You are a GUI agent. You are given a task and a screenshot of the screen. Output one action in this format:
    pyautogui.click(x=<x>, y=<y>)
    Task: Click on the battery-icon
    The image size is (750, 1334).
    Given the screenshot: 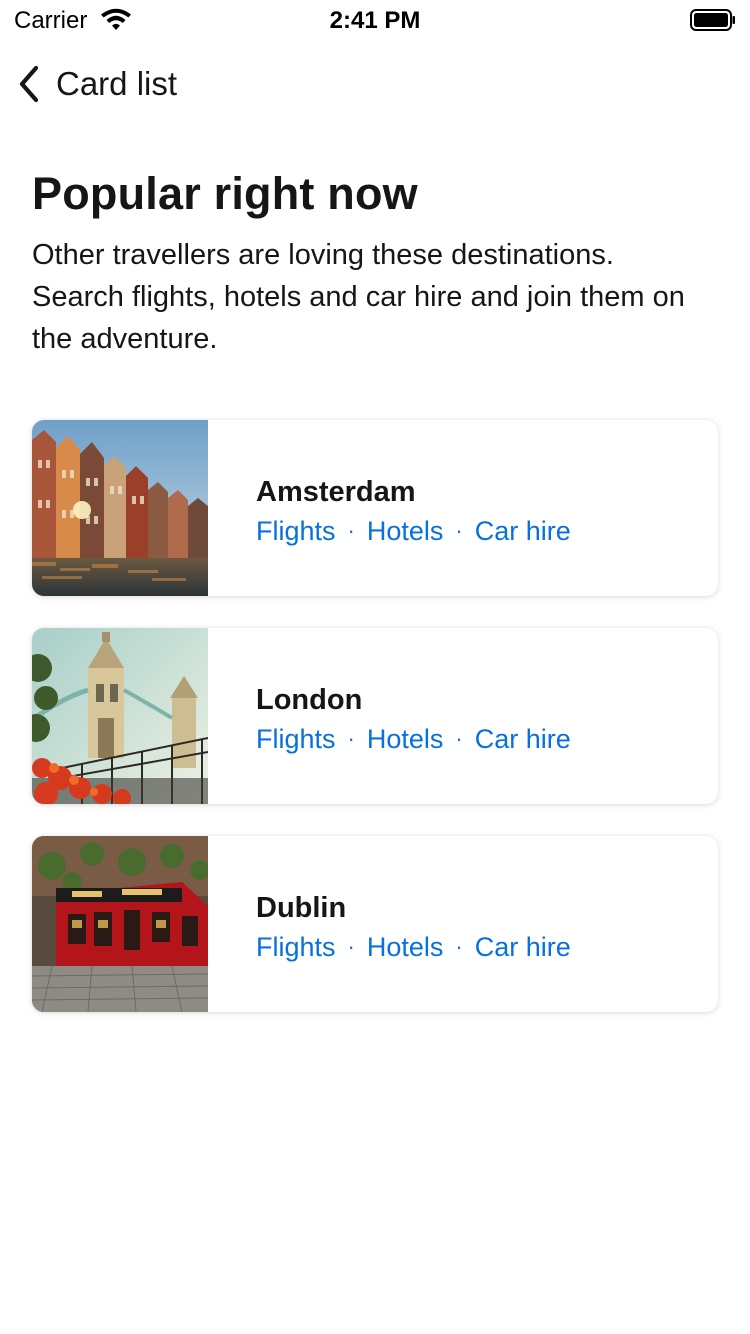 What is the action you would take?
    pyautogui.click(x=712, y=20)
    